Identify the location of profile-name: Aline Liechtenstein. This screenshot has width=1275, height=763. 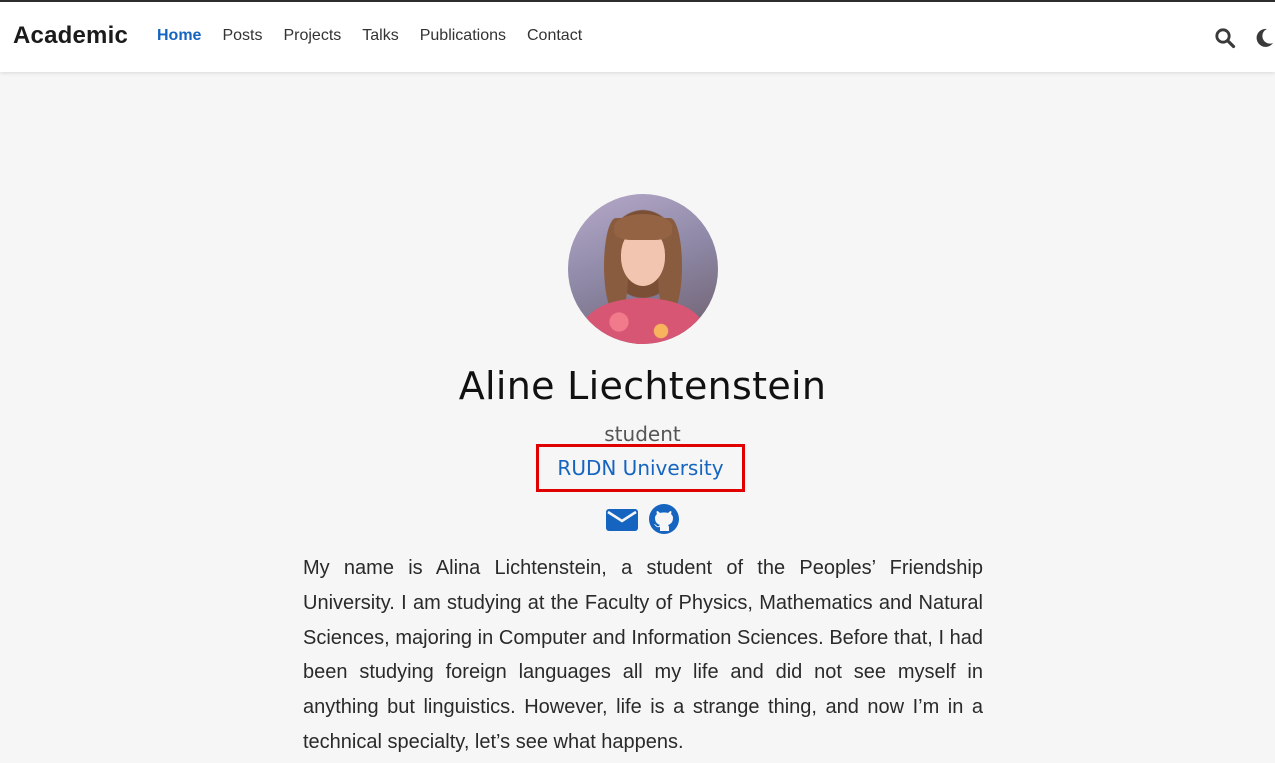
(642, 386).